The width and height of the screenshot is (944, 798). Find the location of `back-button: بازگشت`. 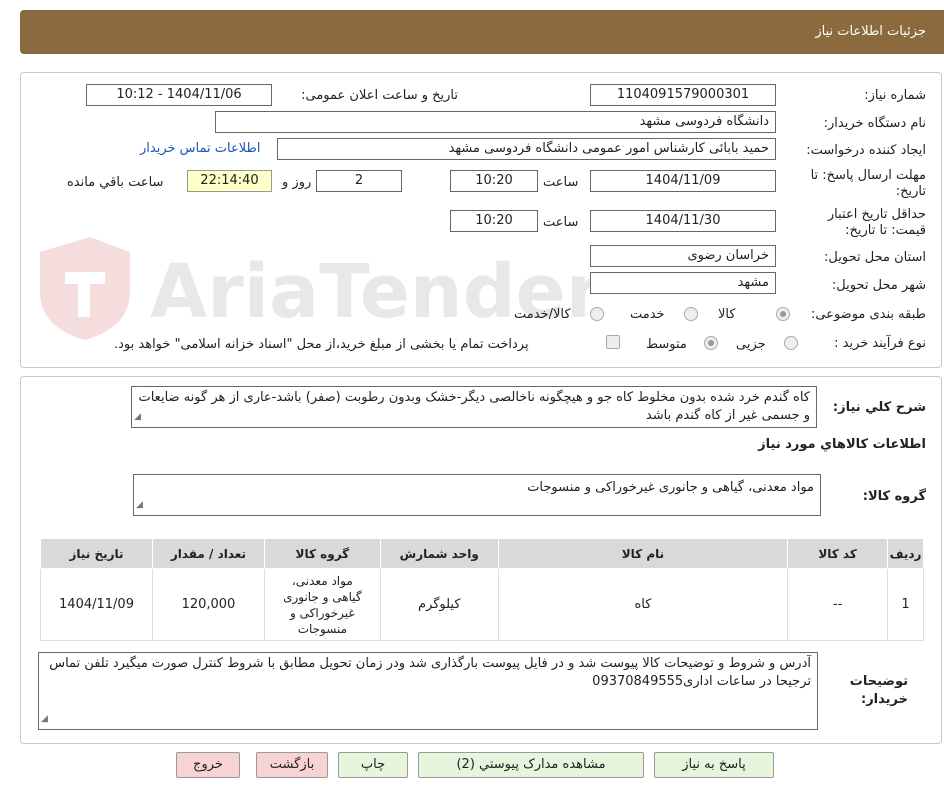

back-button: بازگشت is located at coordinates (292, 765).